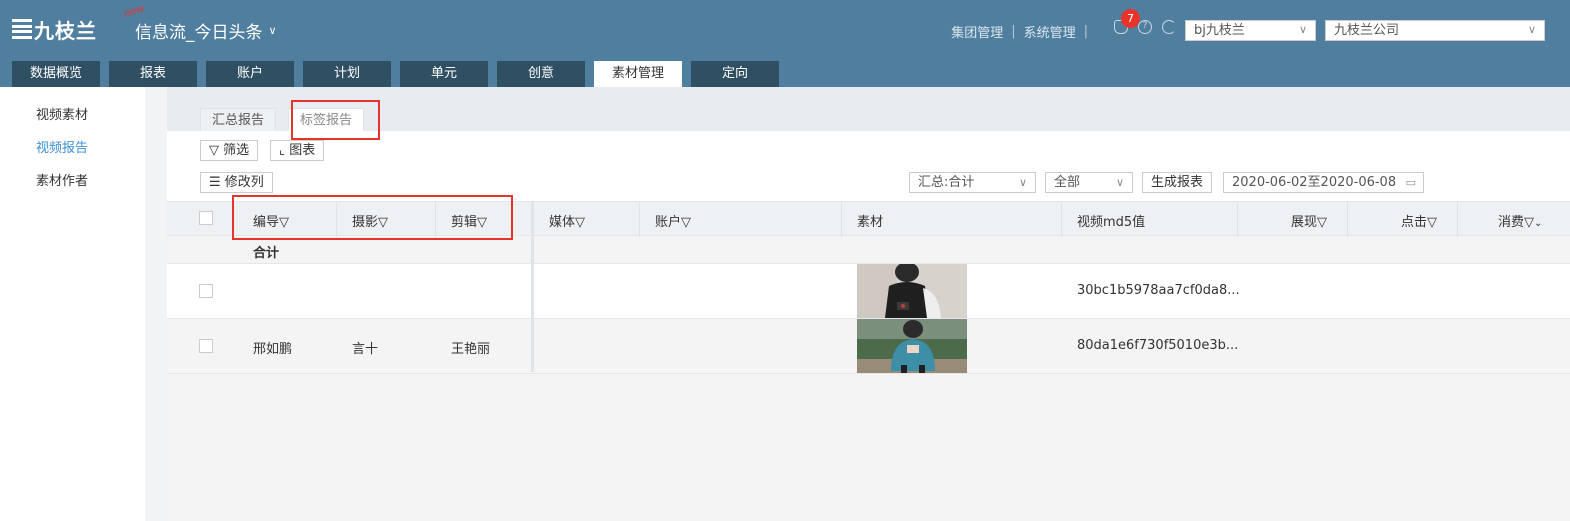 The image size is (1570, 521). What do you see at coordinates (562, 222) in the screenshot?
I see `column-label: 媒体` at bounding box center [562, 222].